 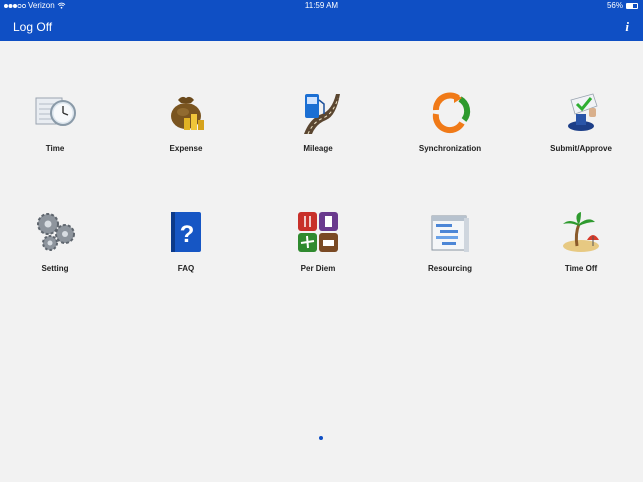 I want to click on tile-label-time: Time, so click(x=55, y=148).